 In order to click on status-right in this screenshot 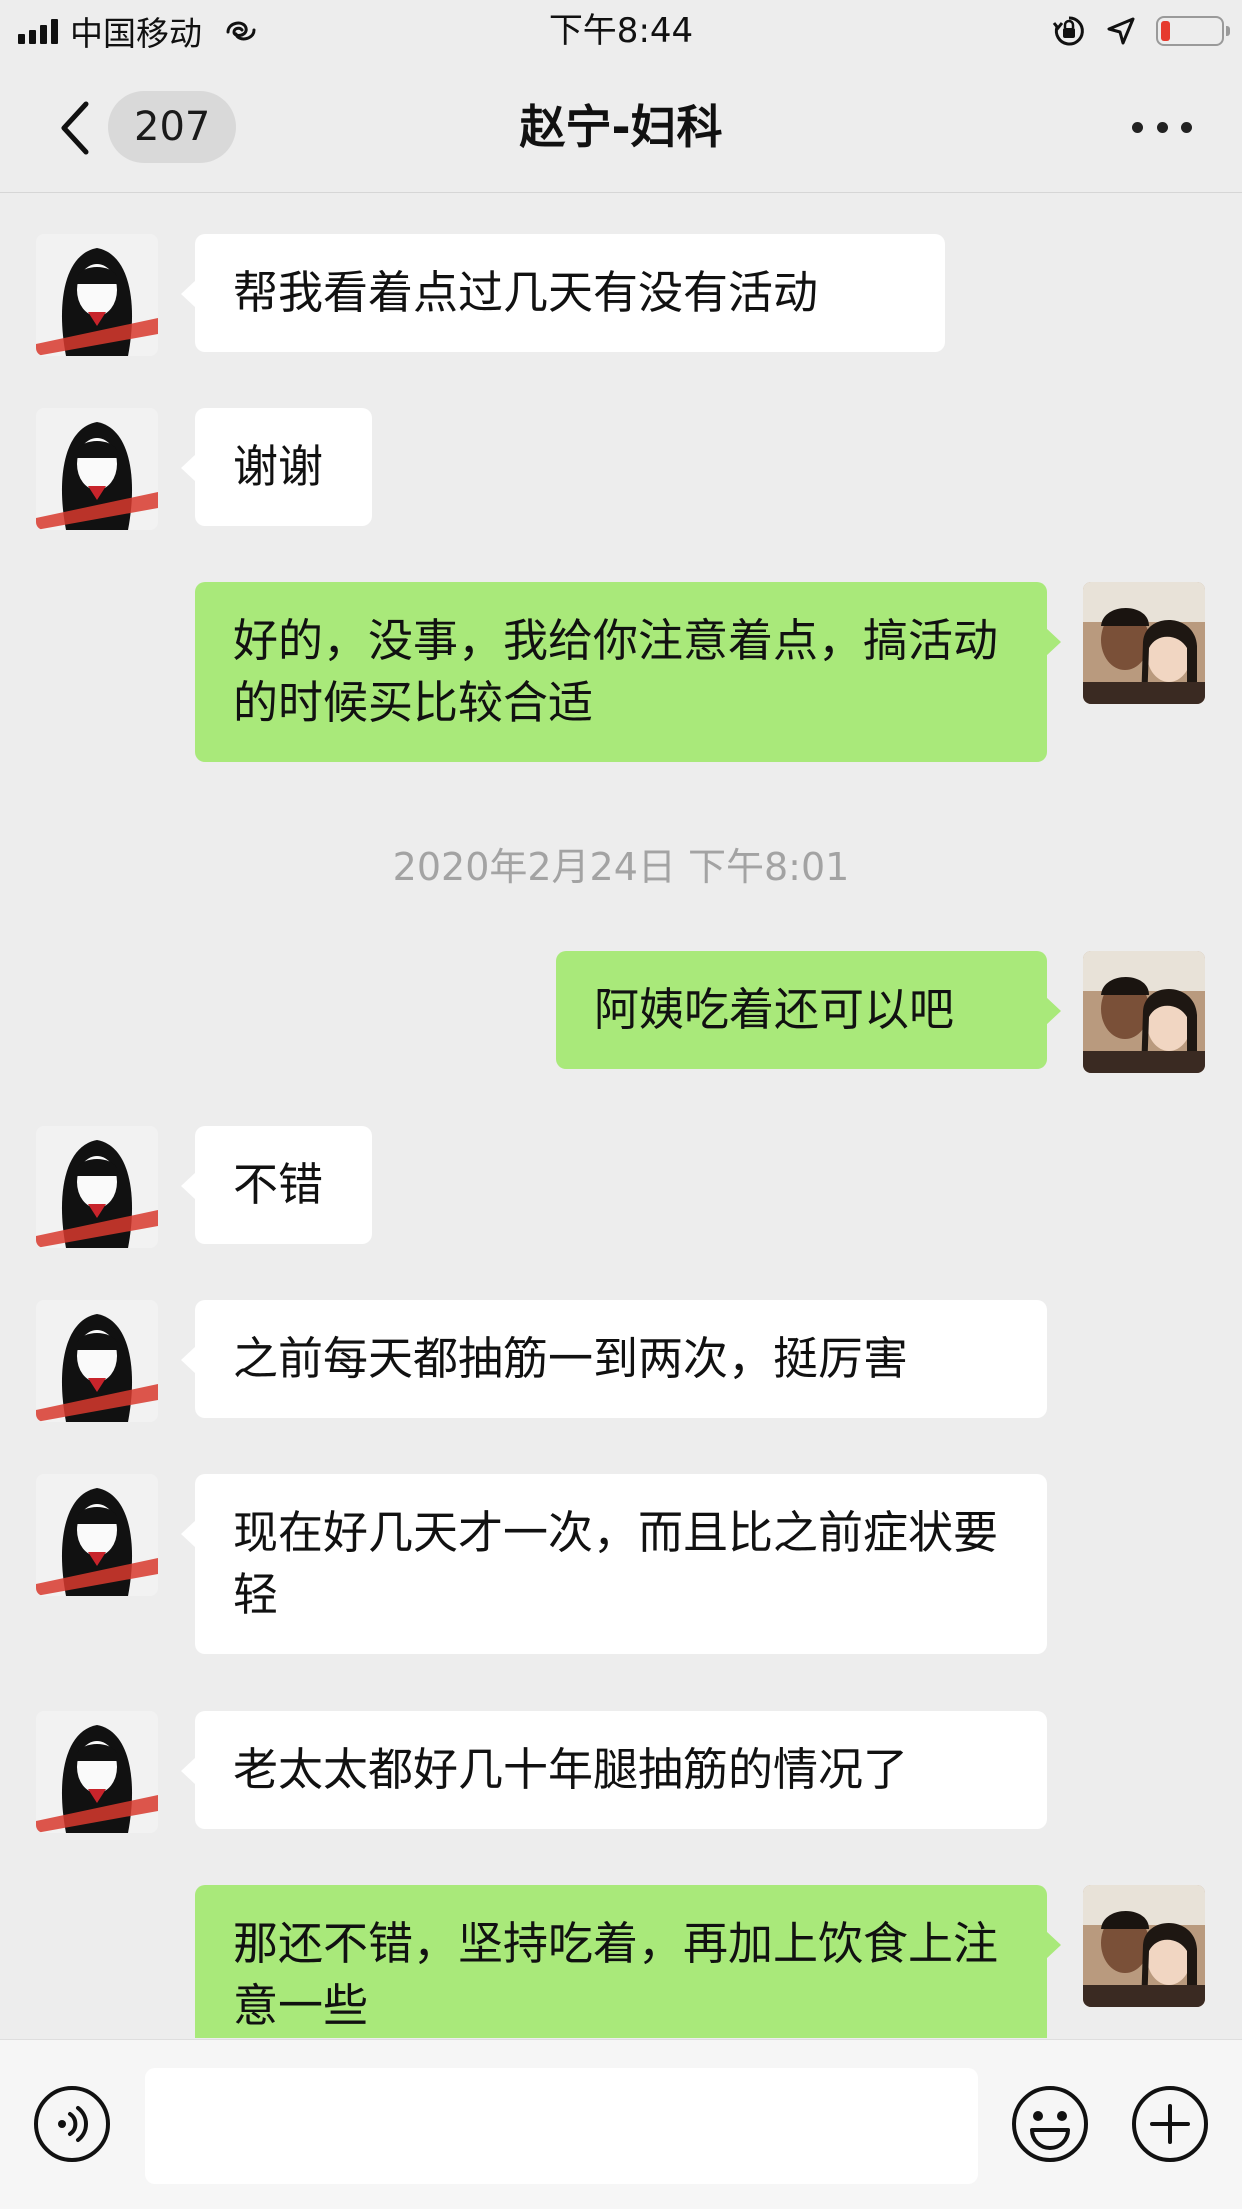, I will do `click(1141, 31)`.